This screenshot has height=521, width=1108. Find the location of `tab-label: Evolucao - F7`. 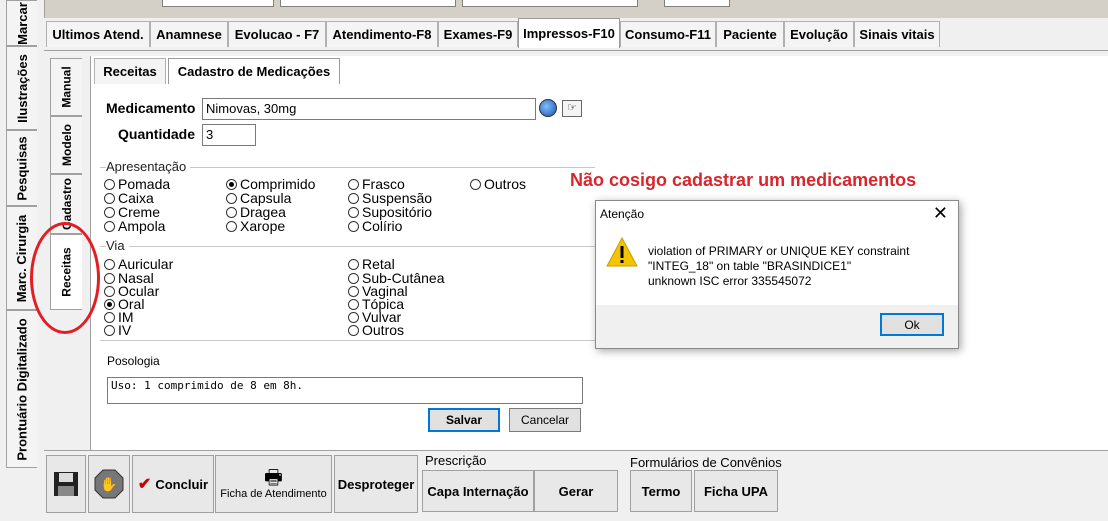

tab-label: Evolucao - F7 is located at coordinates (277, 34).